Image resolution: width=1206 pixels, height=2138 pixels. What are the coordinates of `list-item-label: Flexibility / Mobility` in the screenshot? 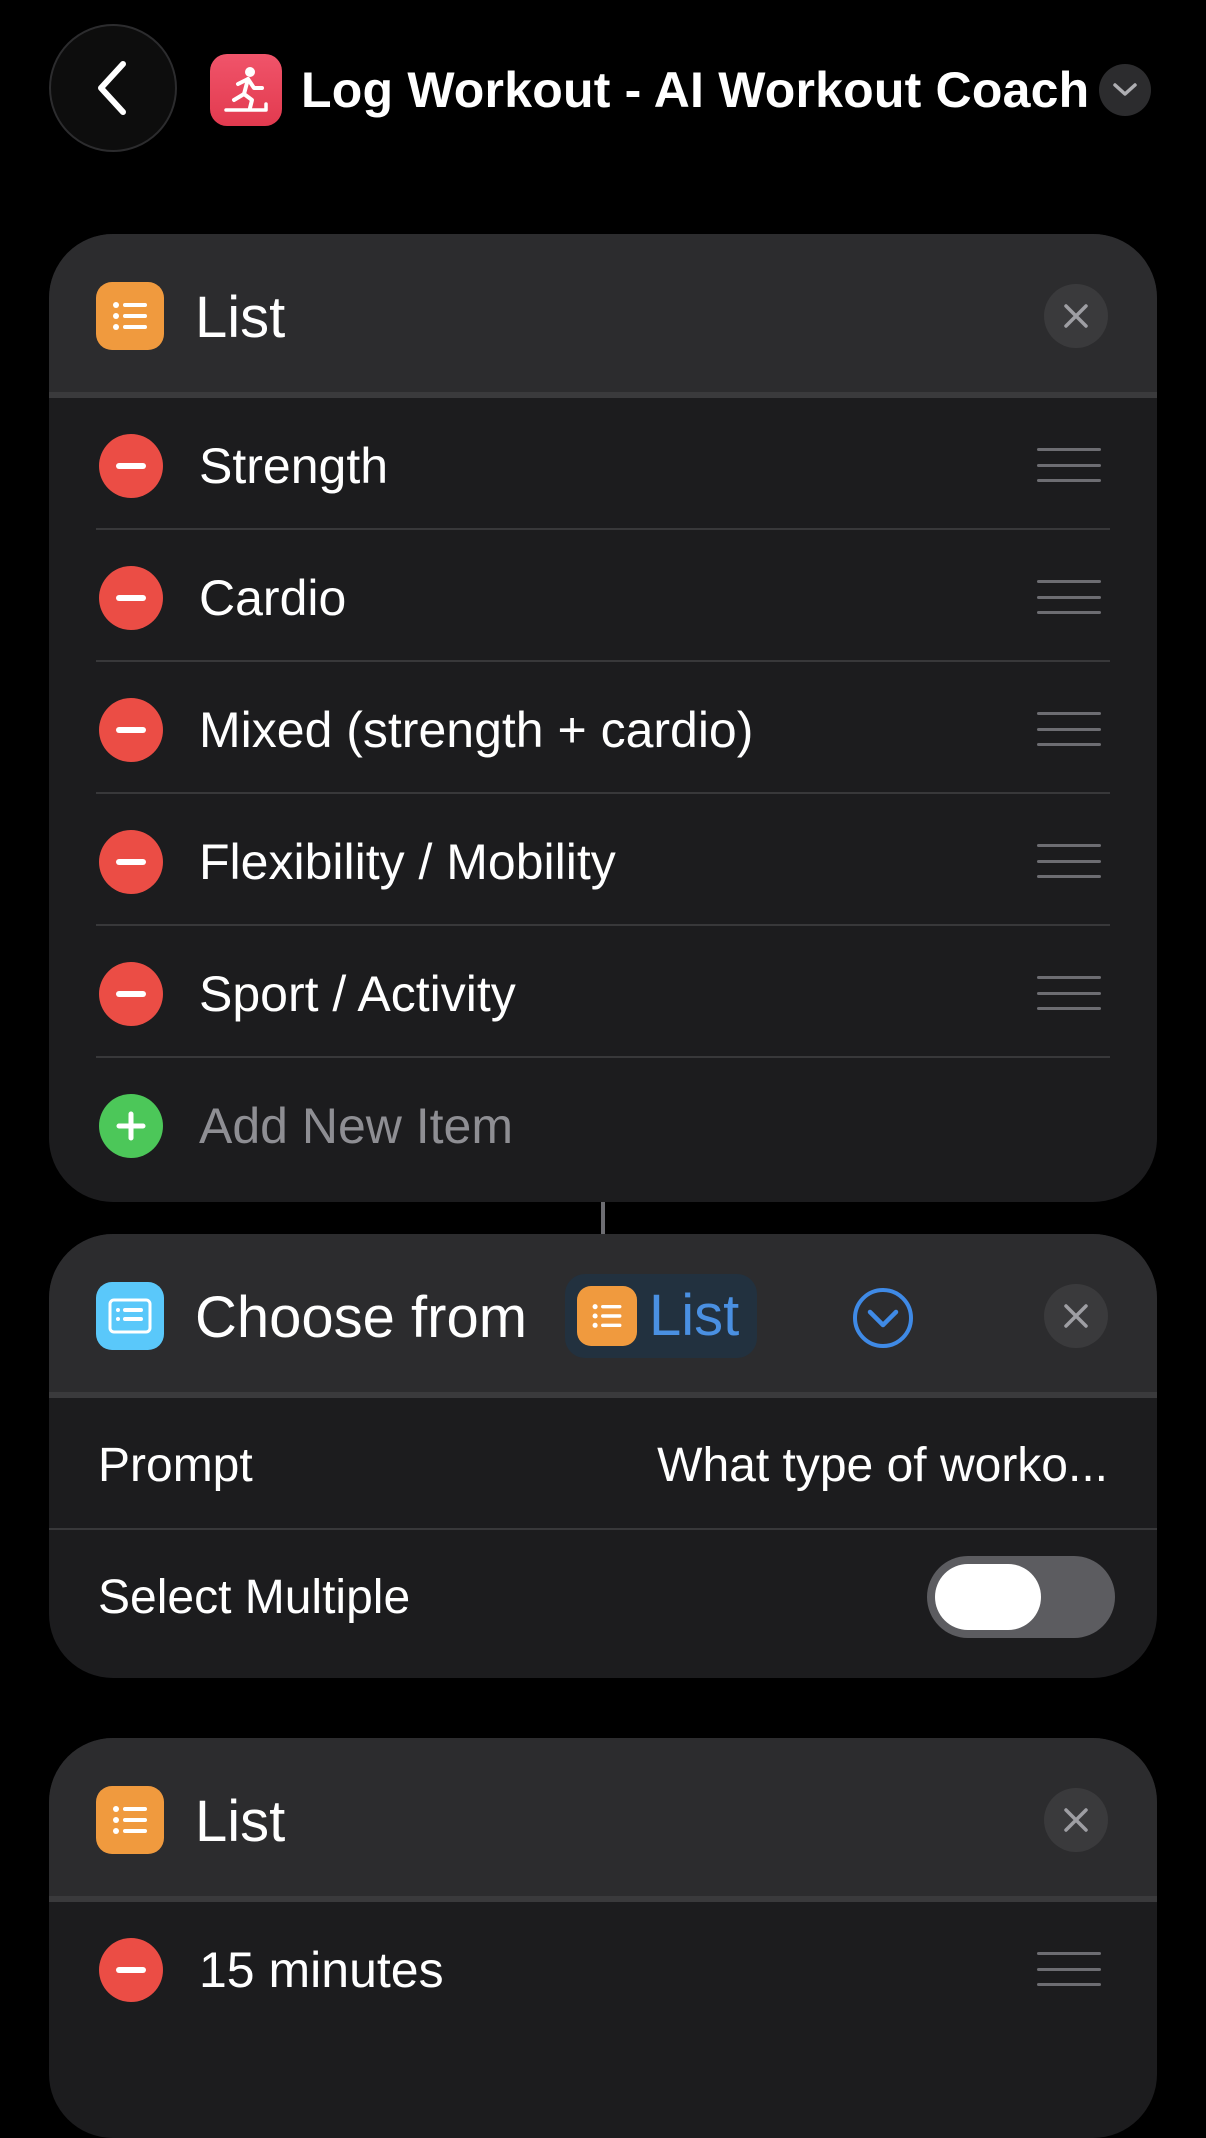 It's located at (407, 862).